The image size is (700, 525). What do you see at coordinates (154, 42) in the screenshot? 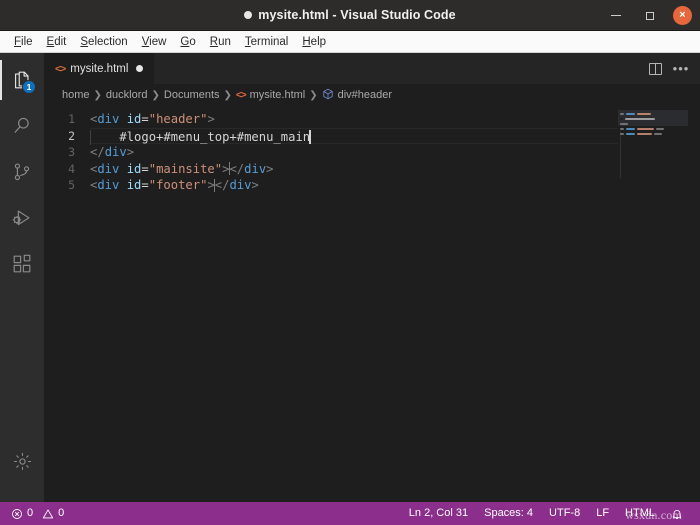
I see `menu-view: View` at bounding box center [154, 42].